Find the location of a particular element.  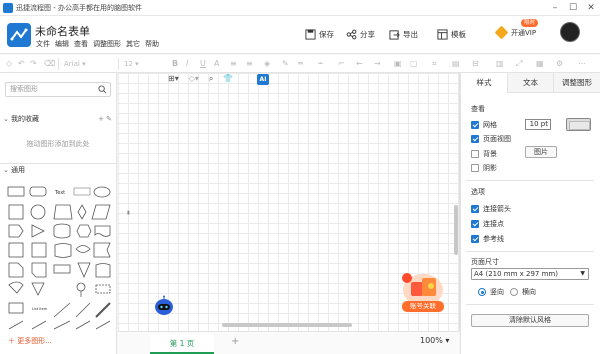

shape-card is located at coordinates (39, 270).